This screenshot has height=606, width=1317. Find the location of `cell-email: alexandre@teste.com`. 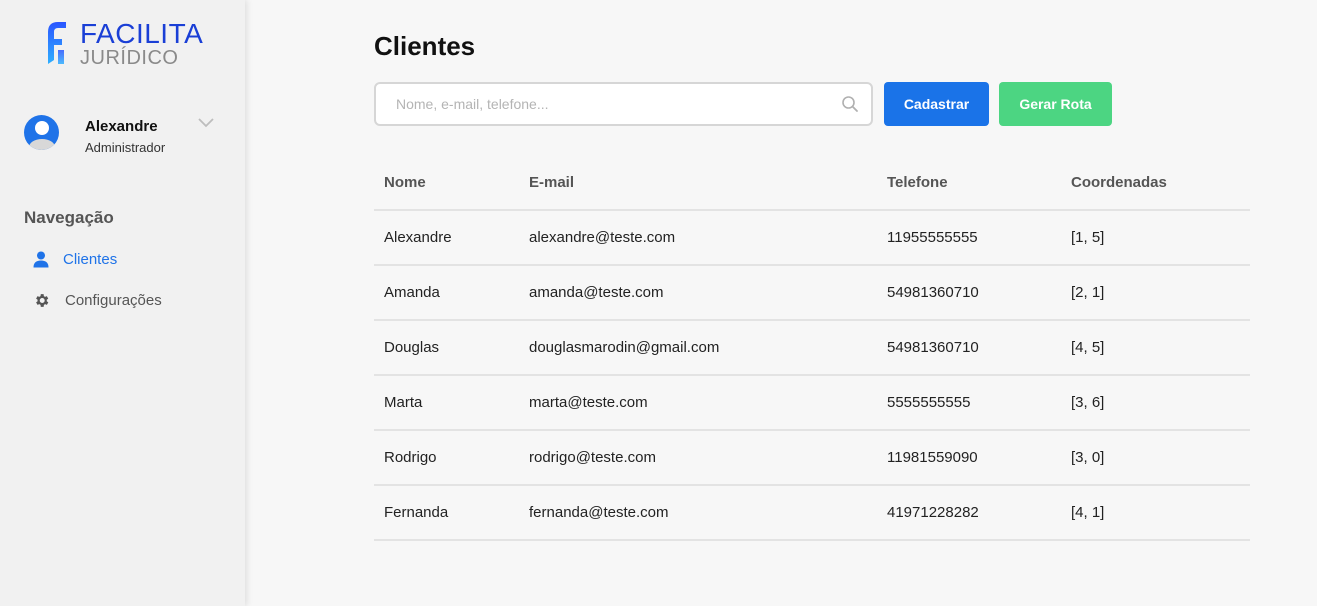

cell-email: alexandre@teste.com is located at coordinates (698, 238).